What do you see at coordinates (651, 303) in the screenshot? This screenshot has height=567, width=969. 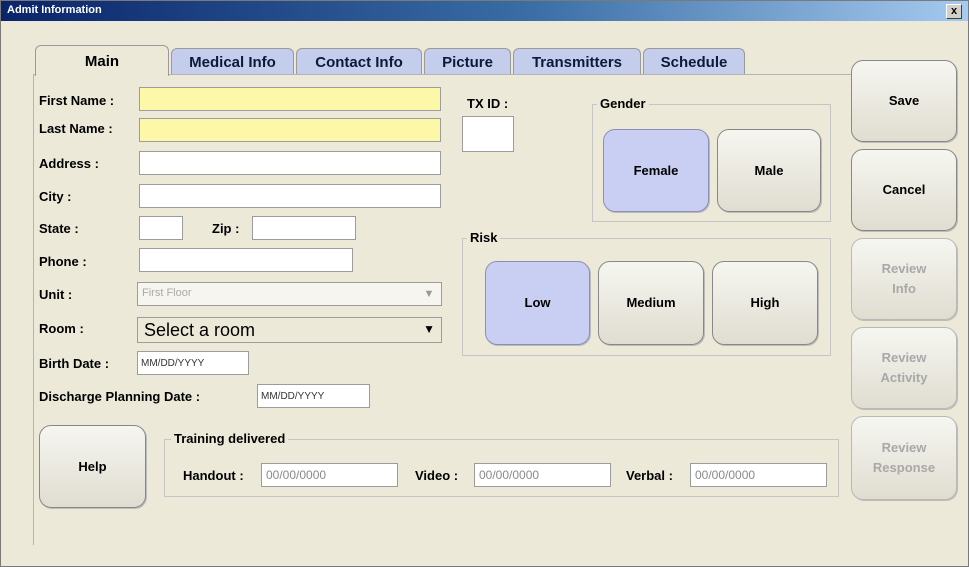 I see `risk-medium-button: Medium` at bounding box center [651, 303].